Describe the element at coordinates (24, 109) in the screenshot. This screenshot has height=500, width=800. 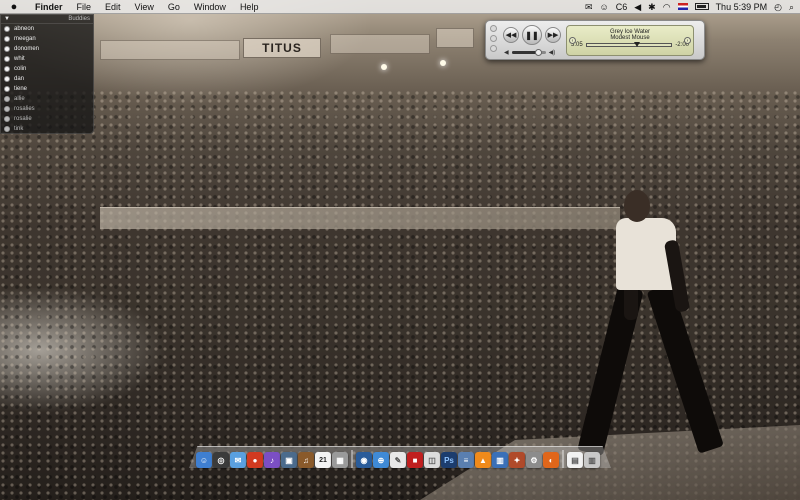
I see `buddy-name: rosalies` at that location.